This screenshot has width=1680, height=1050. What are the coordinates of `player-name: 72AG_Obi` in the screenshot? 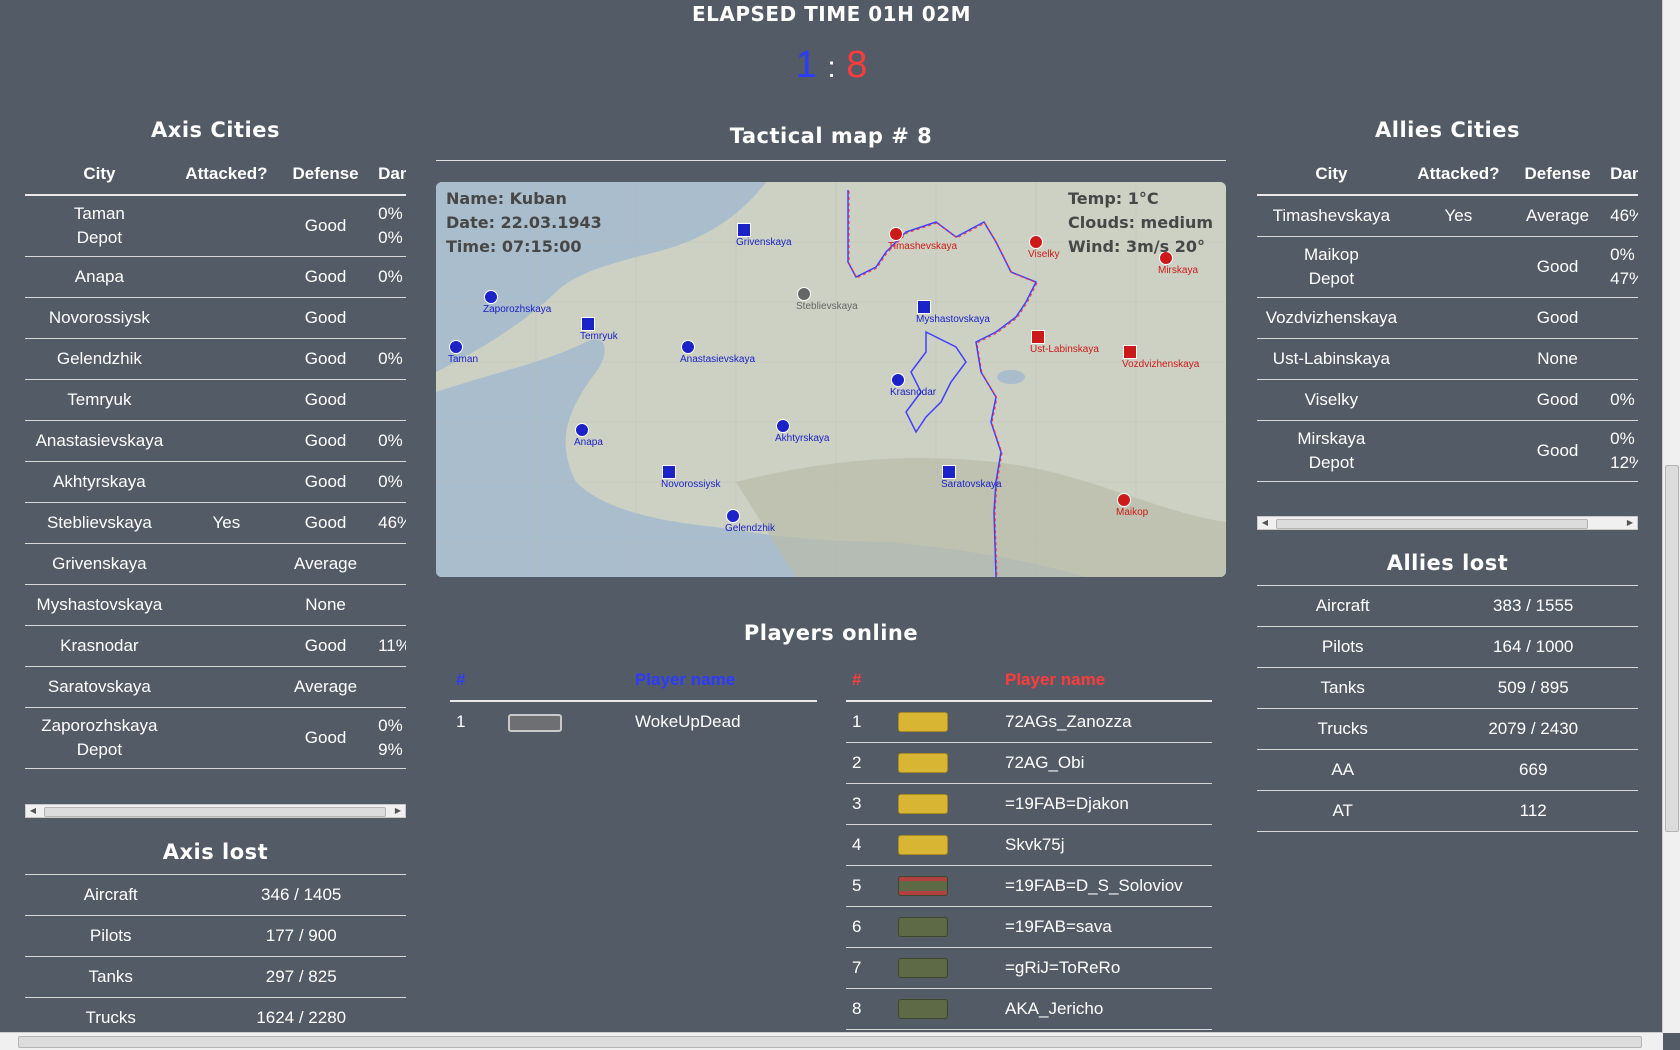 It's located at (1105, 763).